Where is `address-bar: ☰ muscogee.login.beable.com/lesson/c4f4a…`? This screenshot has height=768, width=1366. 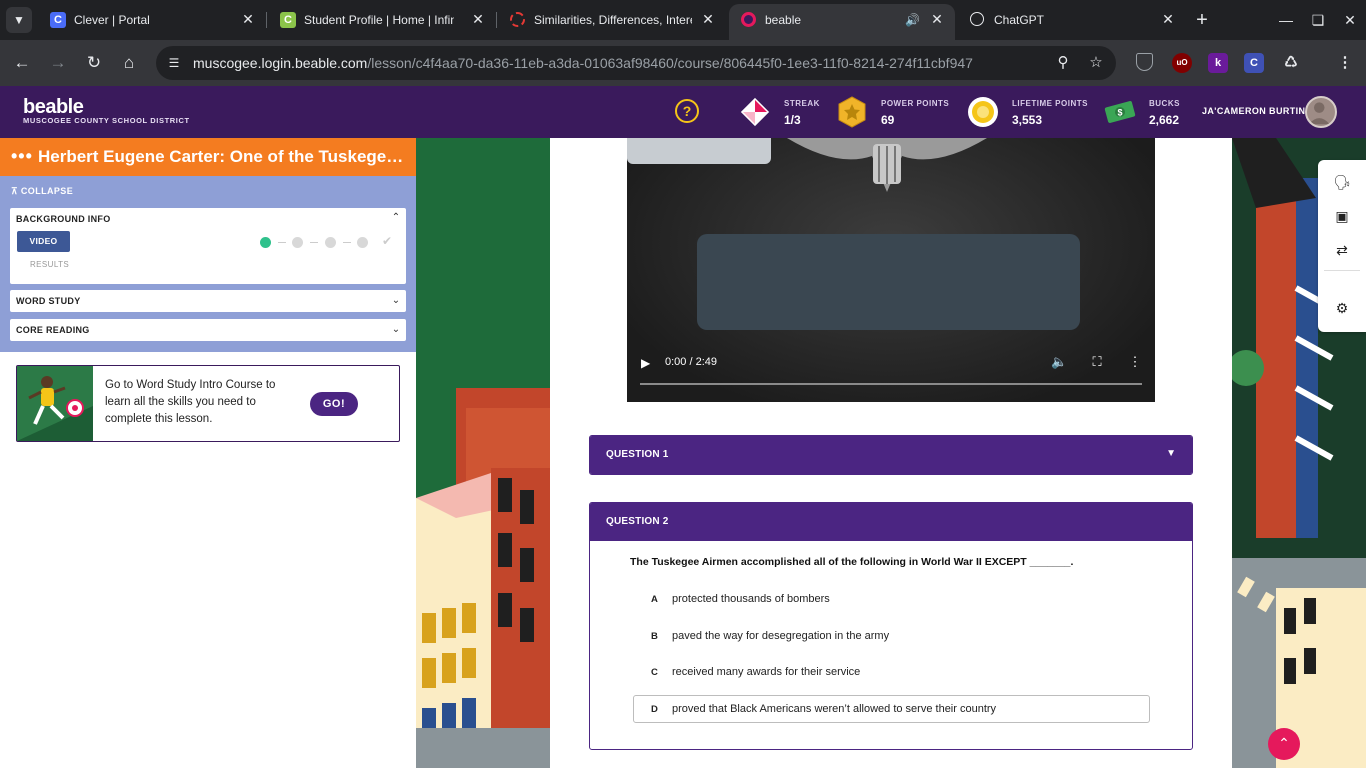
address-bar: ☰ muscogee.login.beable.com/lesson/c4f4a… is located at coordinates (636, 63).